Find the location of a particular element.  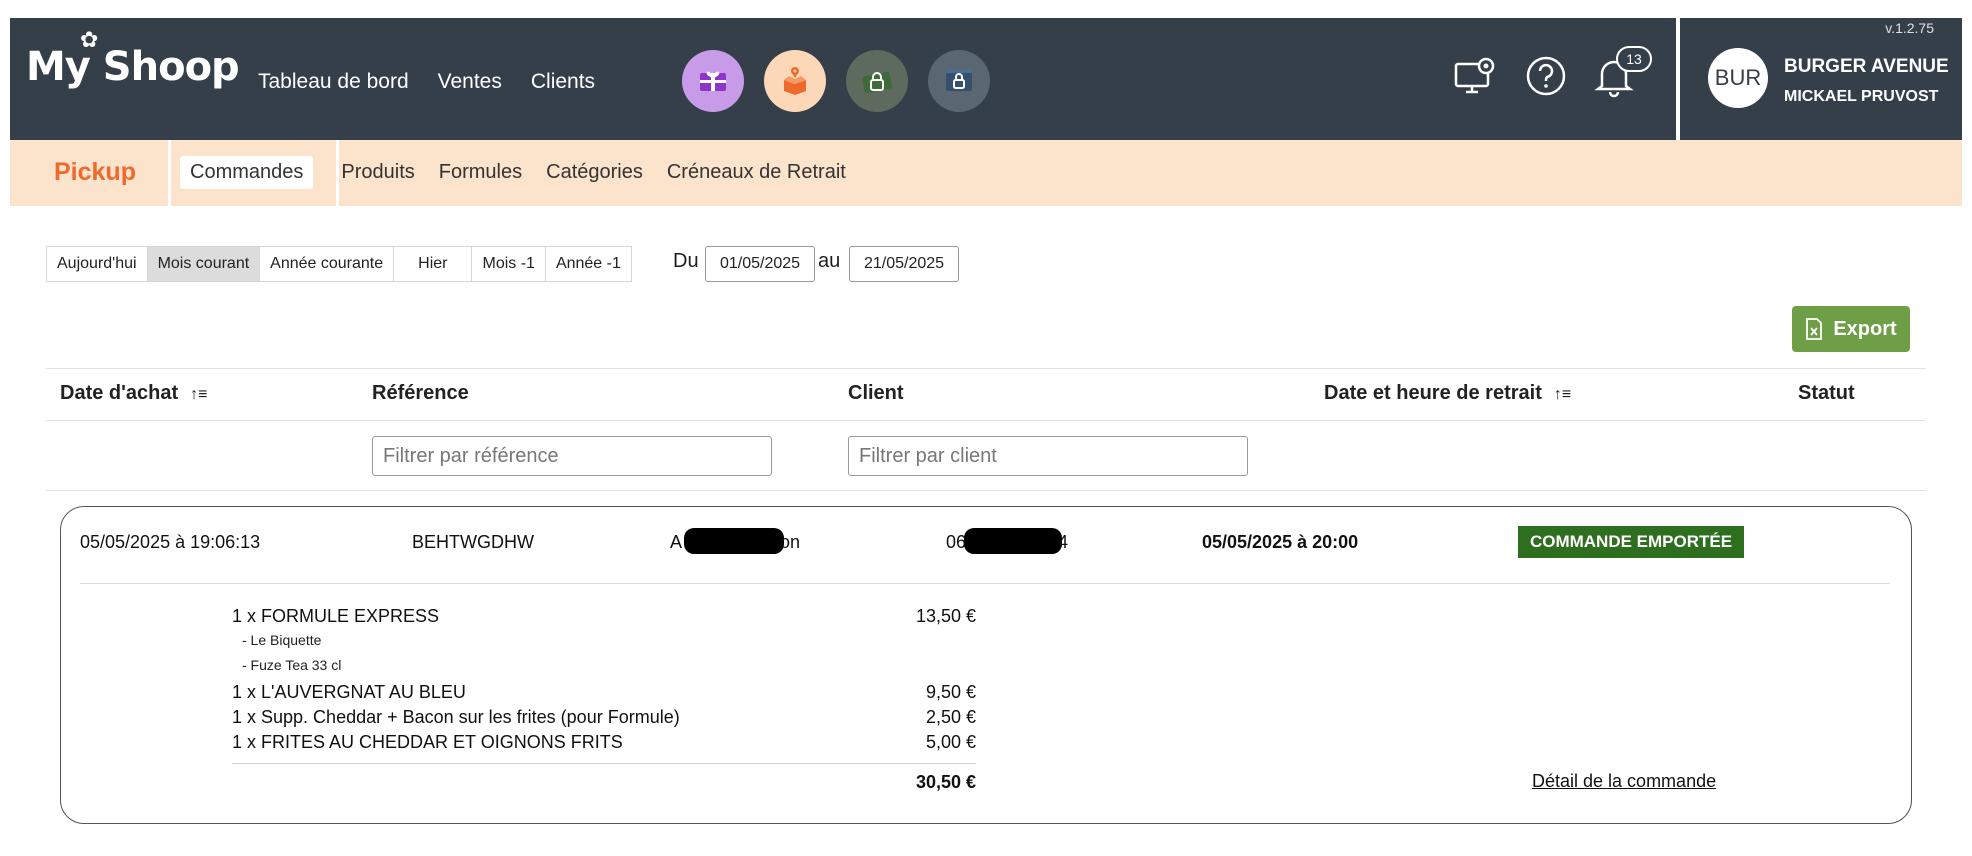

export-button: Export is located at coordinates (1851, 329).